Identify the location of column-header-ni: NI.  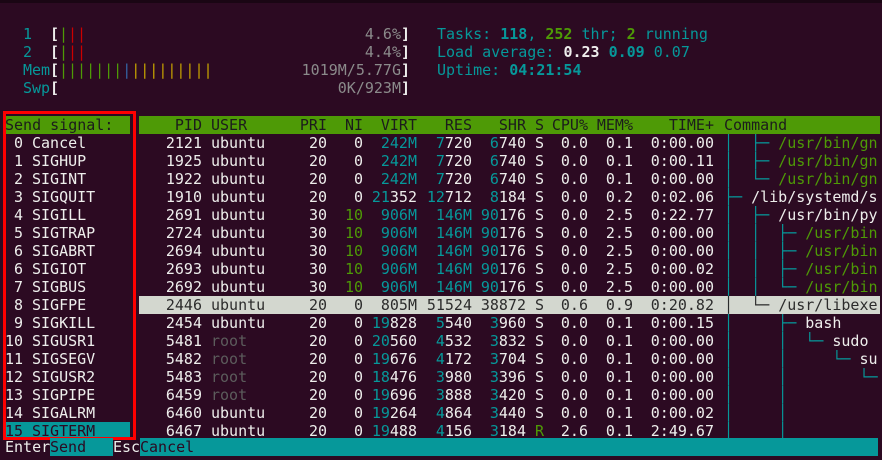
(345, 125).